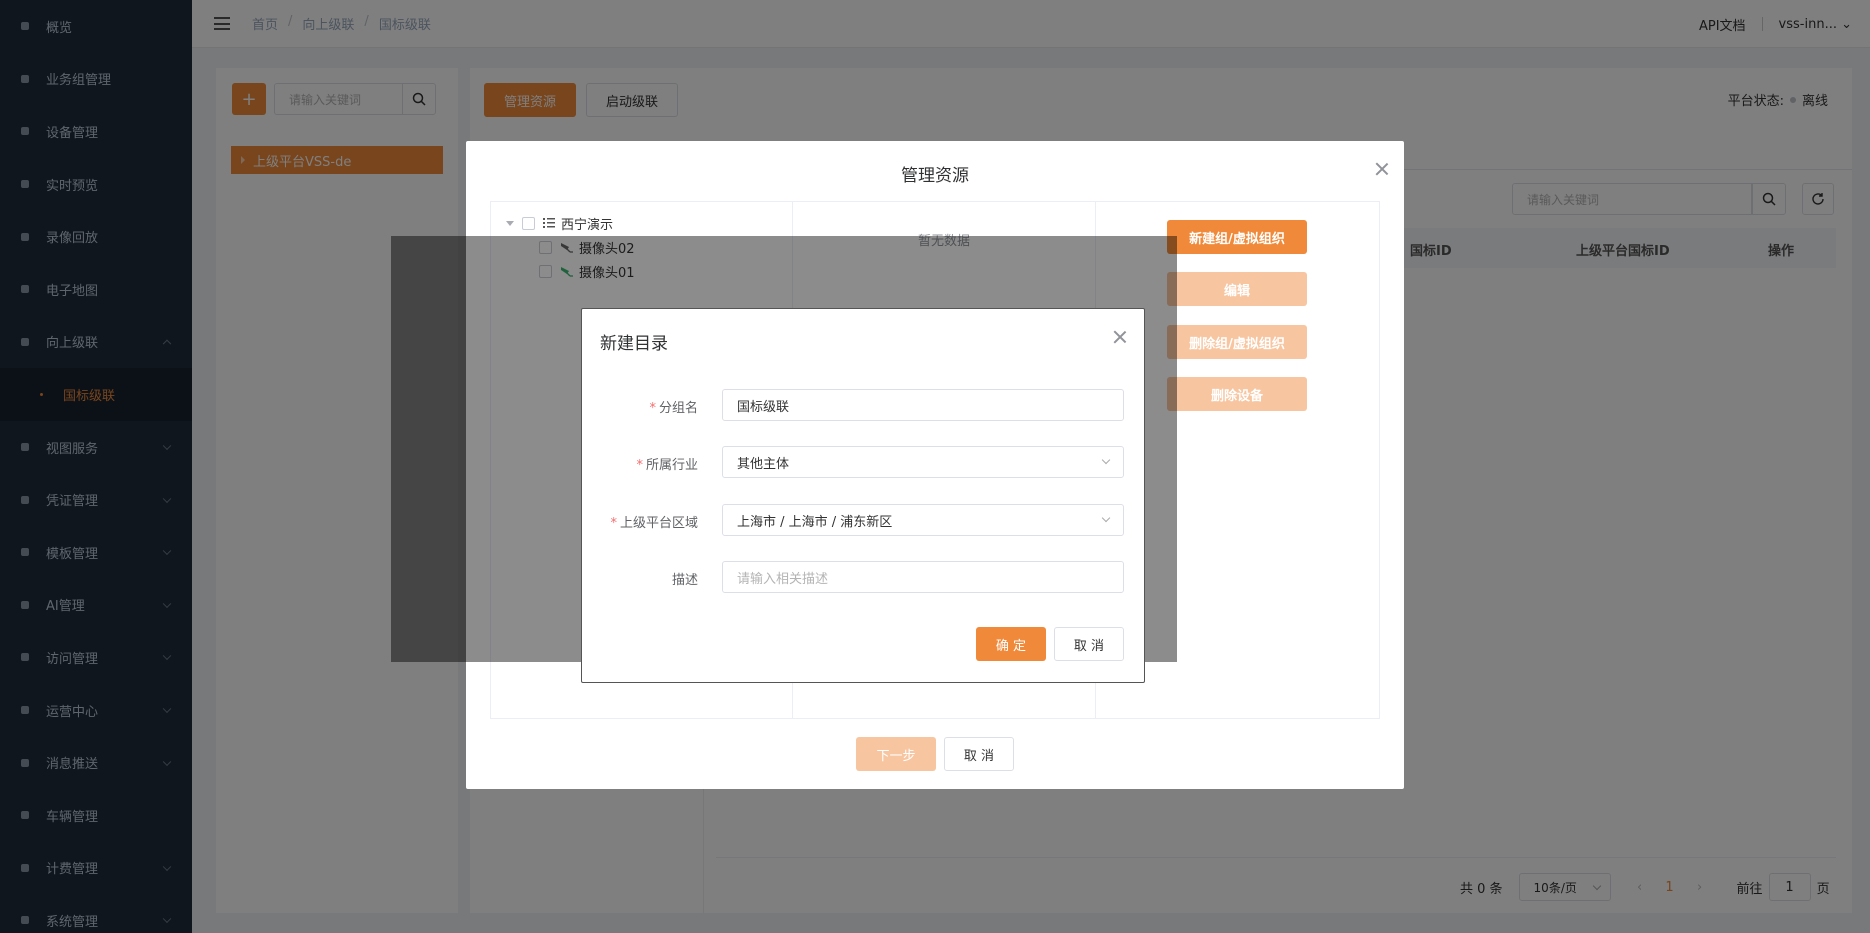 The height and width of the screenshot is (933, 1870). What do you see at coordinates (1011, 644) in the screenshot?
I see `confirm-button: 确 定` at bounding box center [1011, 644].